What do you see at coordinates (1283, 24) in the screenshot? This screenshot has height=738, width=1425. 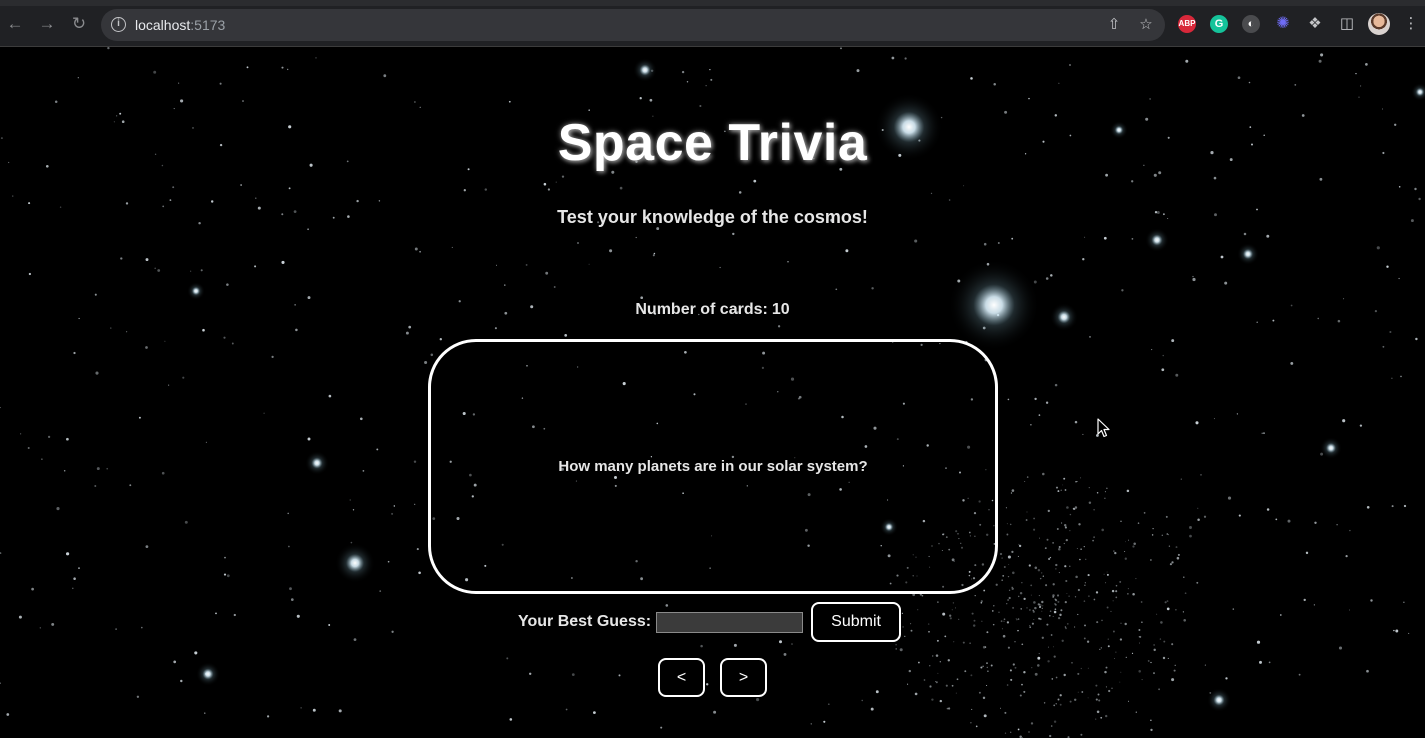 I see `asterisk-extension-icon: ✺` at bounding box center [1283, 24].